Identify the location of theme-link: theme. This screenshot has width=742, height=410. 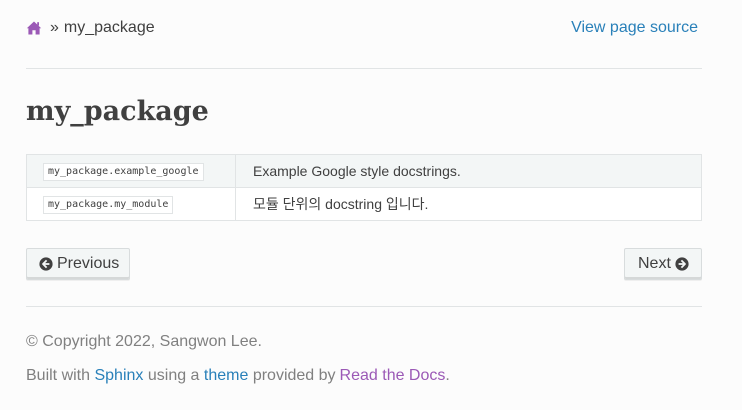
(226, 375).